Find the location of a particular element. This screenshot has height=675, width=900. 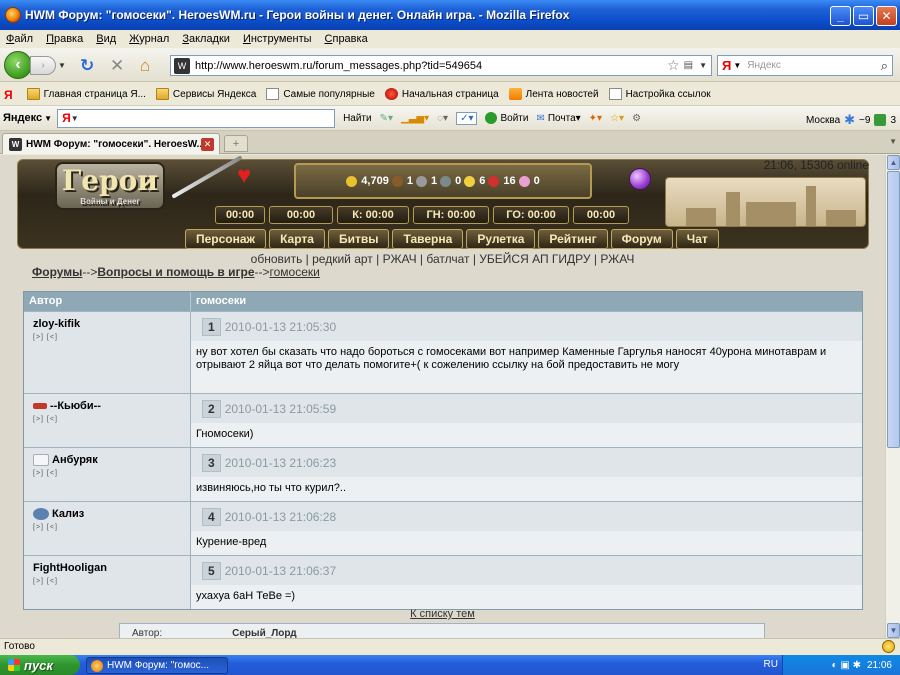

search-input: Яндекс is located at coordinates (813, 65).